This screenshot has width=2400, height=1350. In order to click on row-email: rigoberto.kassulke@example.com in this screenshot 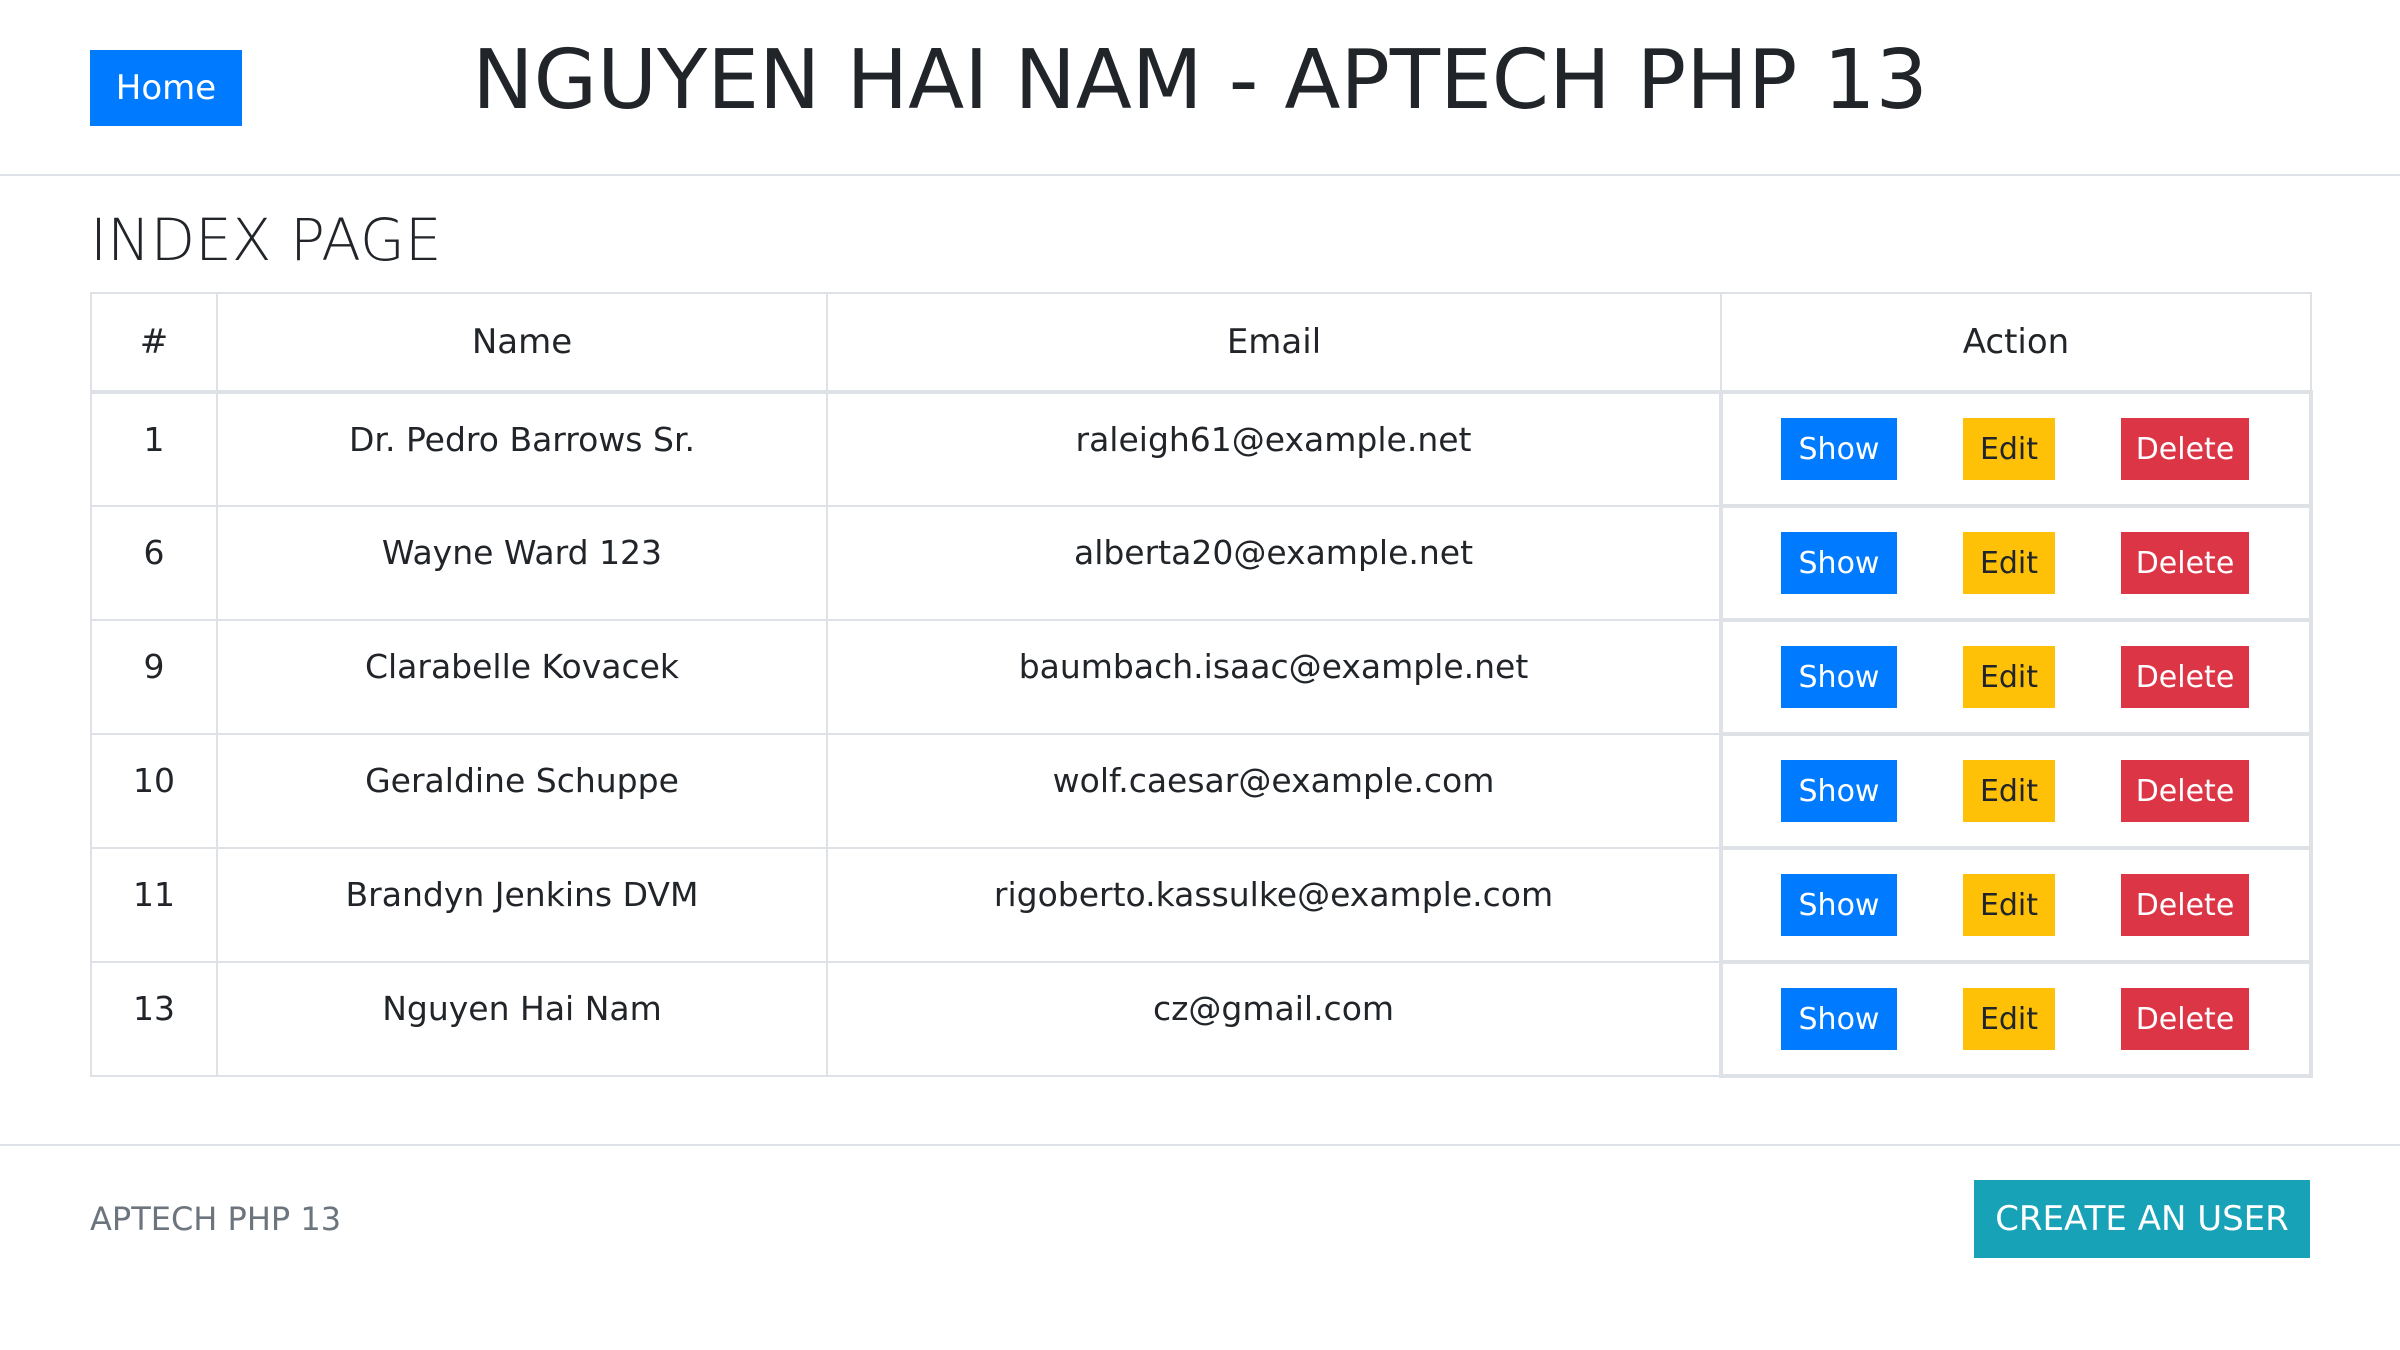, I will do `click(1274, 905)`.